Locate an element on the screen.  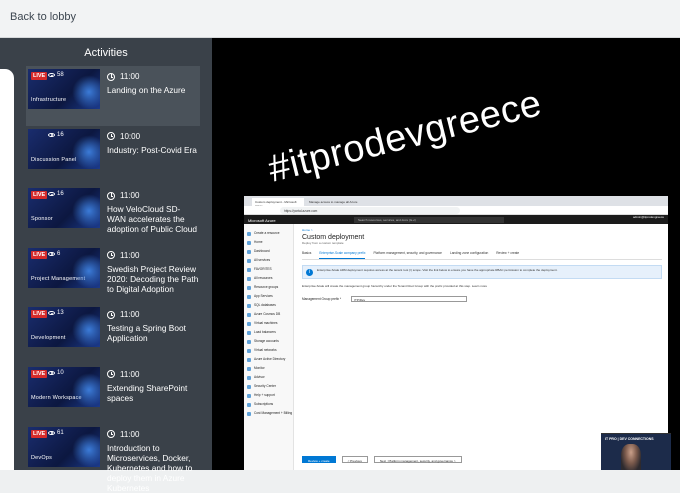
viewer-count-value: 13 is located at coordinates (60, 313).